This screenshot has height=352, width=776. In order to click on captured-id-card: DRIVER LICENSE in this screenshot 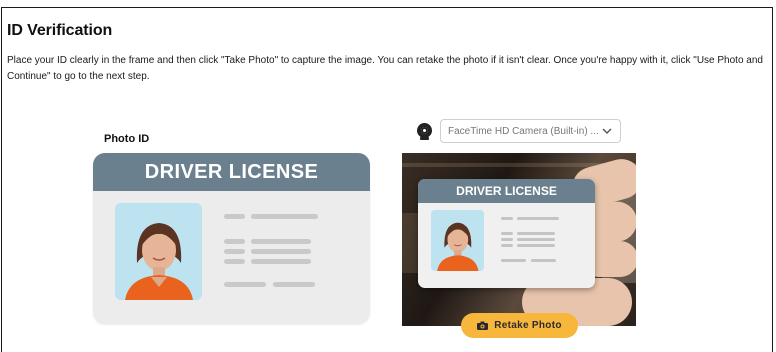, I will do `click(506, 233)`.